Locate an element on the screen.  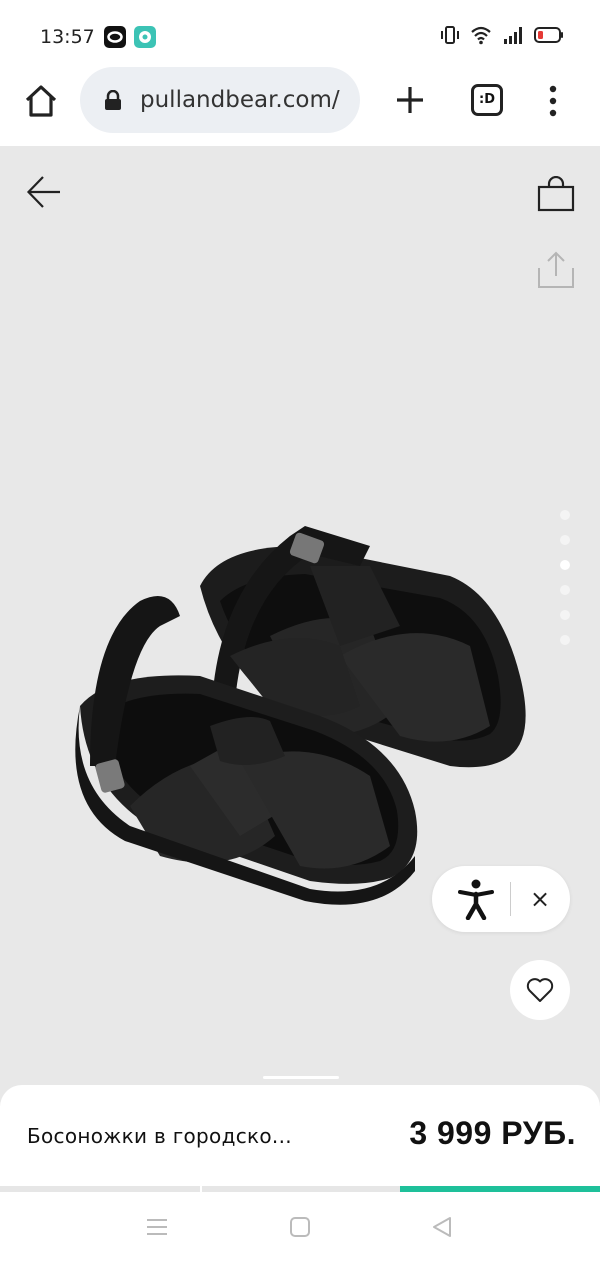
battery-icon is located at coordinates (548, 35).